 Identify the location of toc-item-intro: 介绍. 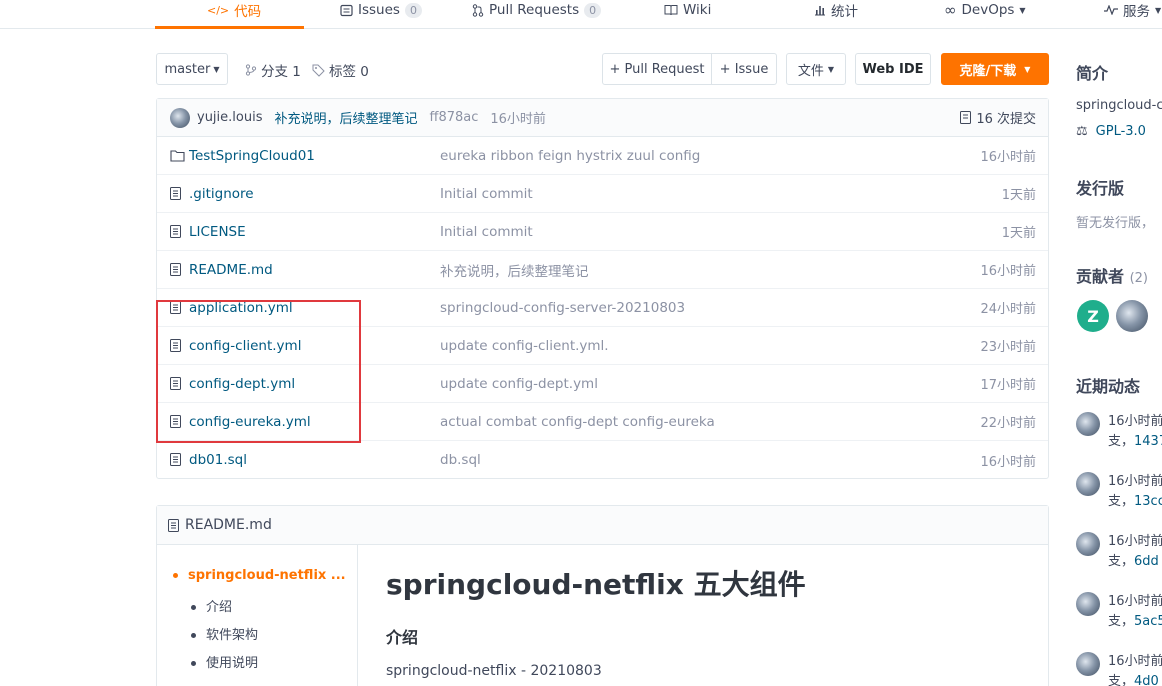
(211, 605).